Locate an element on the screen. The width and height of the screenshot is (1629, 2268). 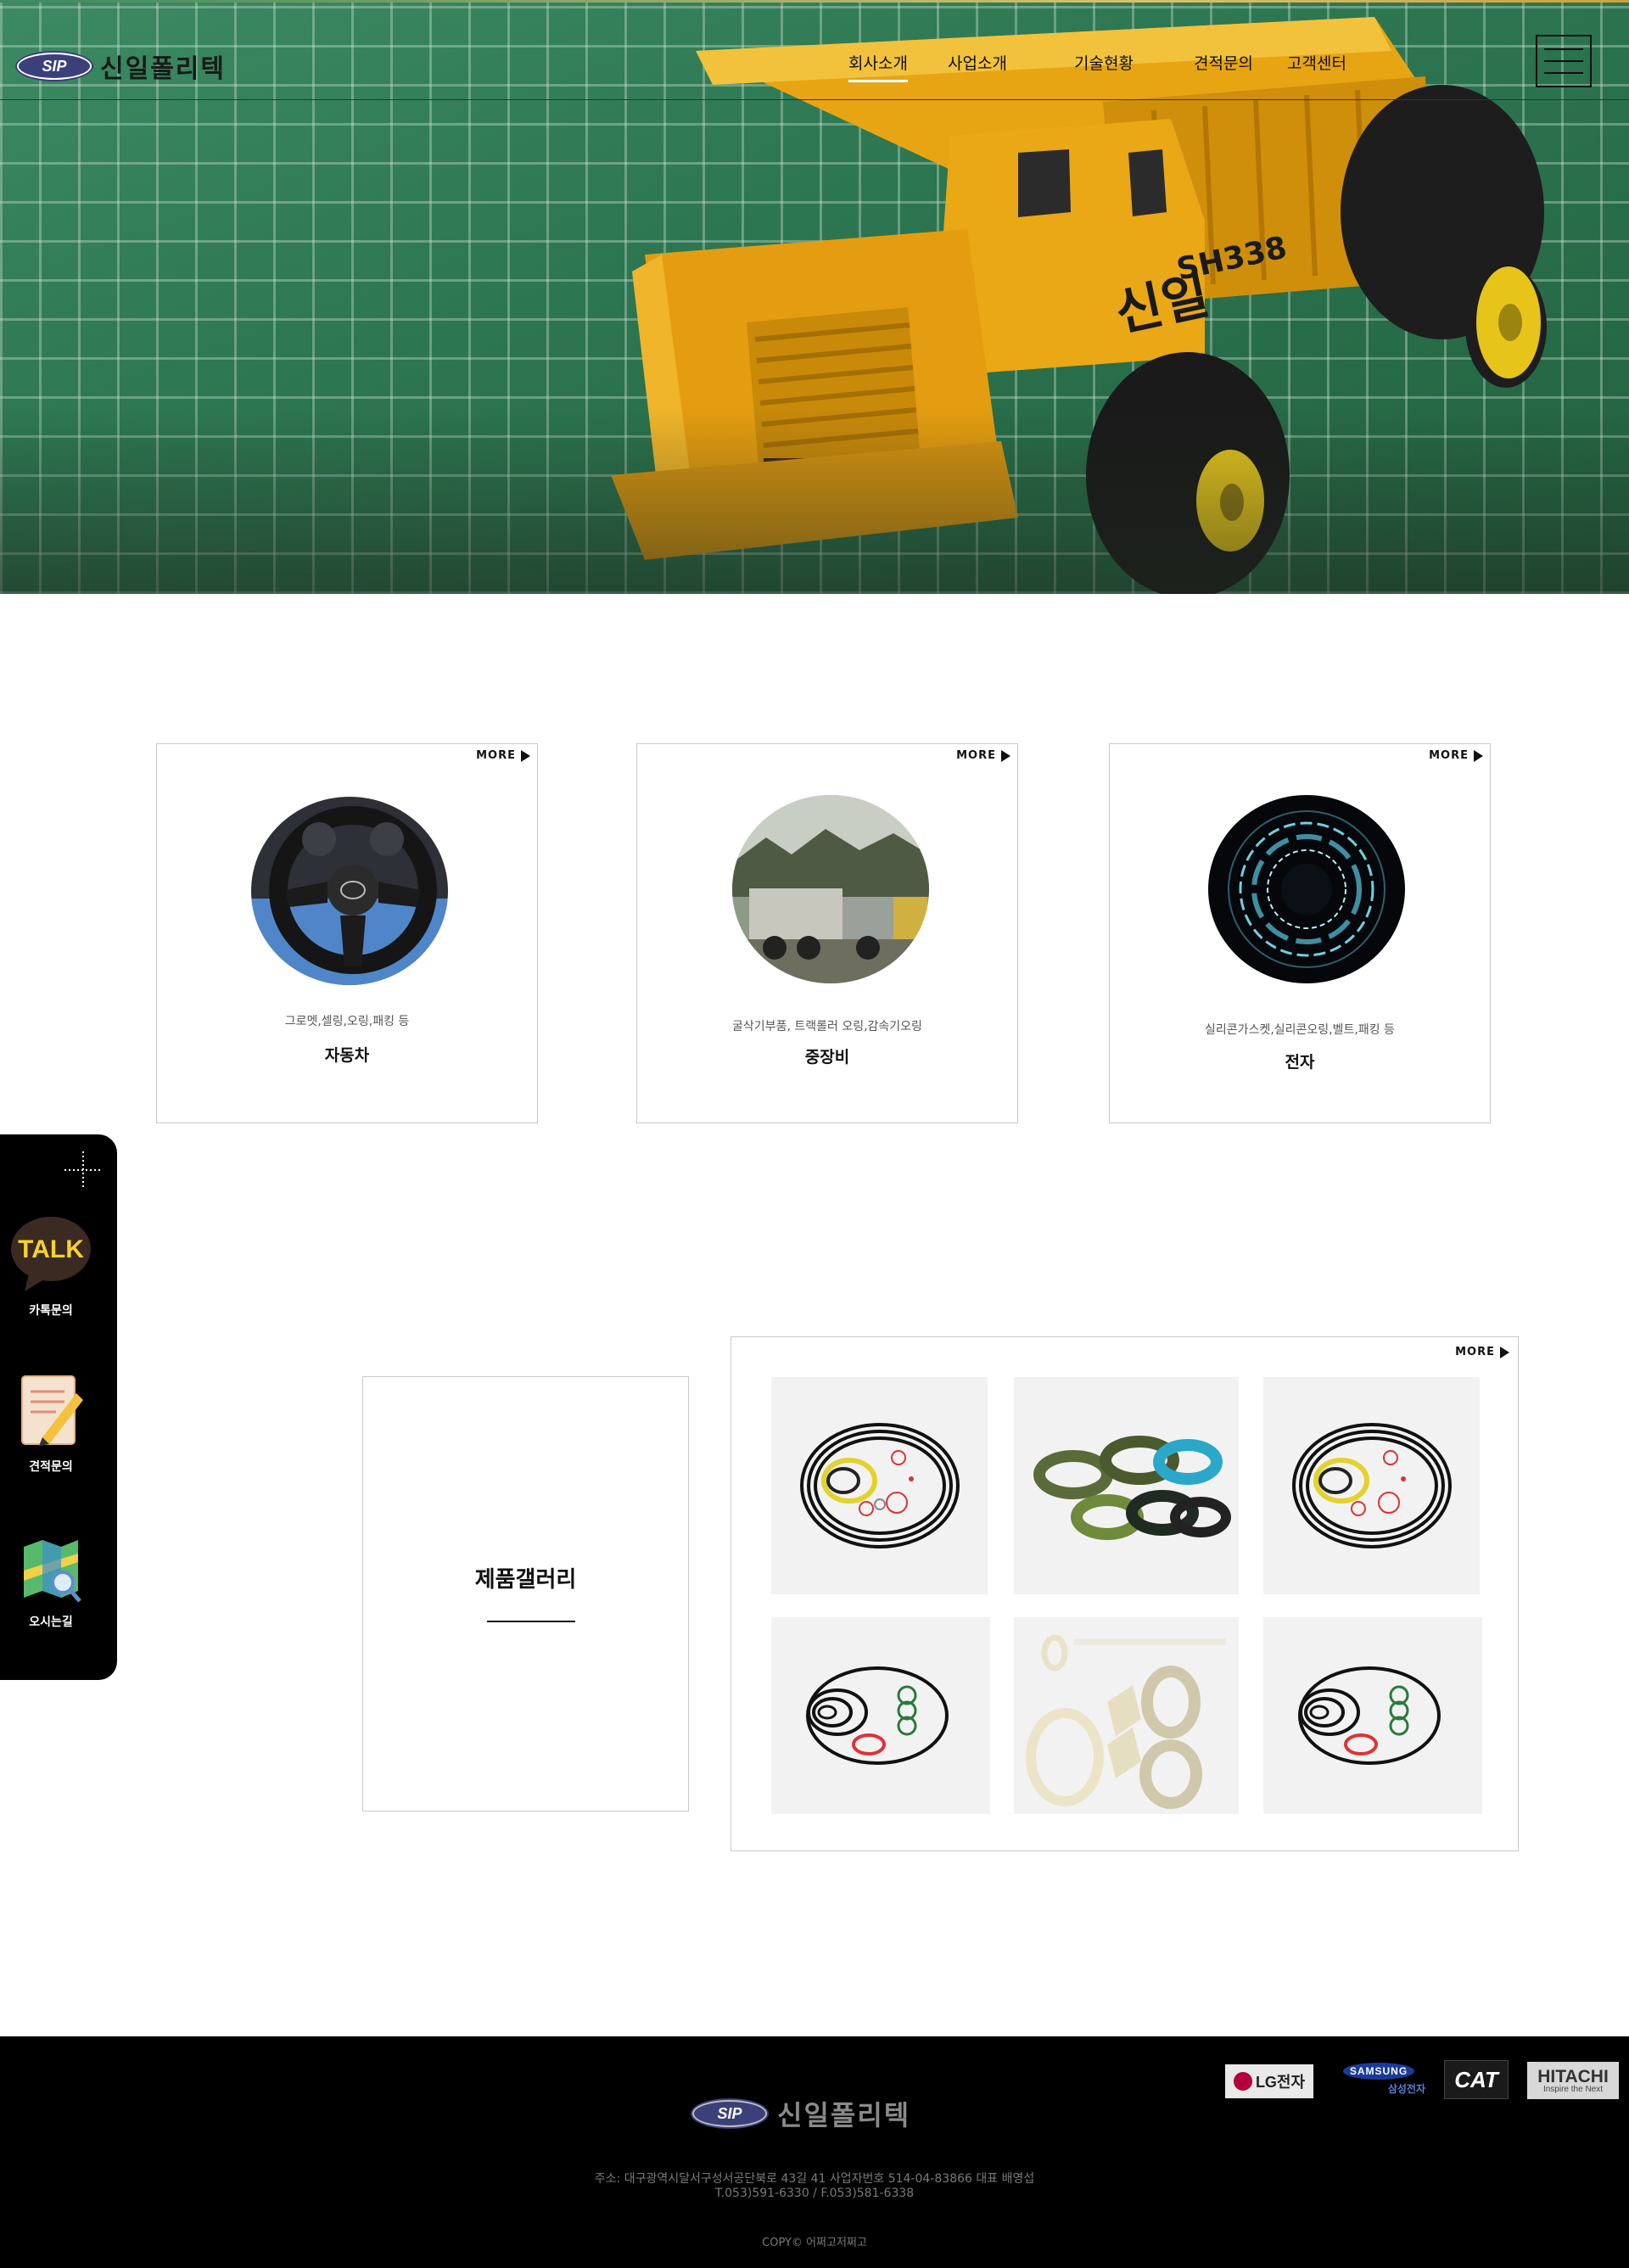
map-search-icon is located at coordinates (52, 1571).